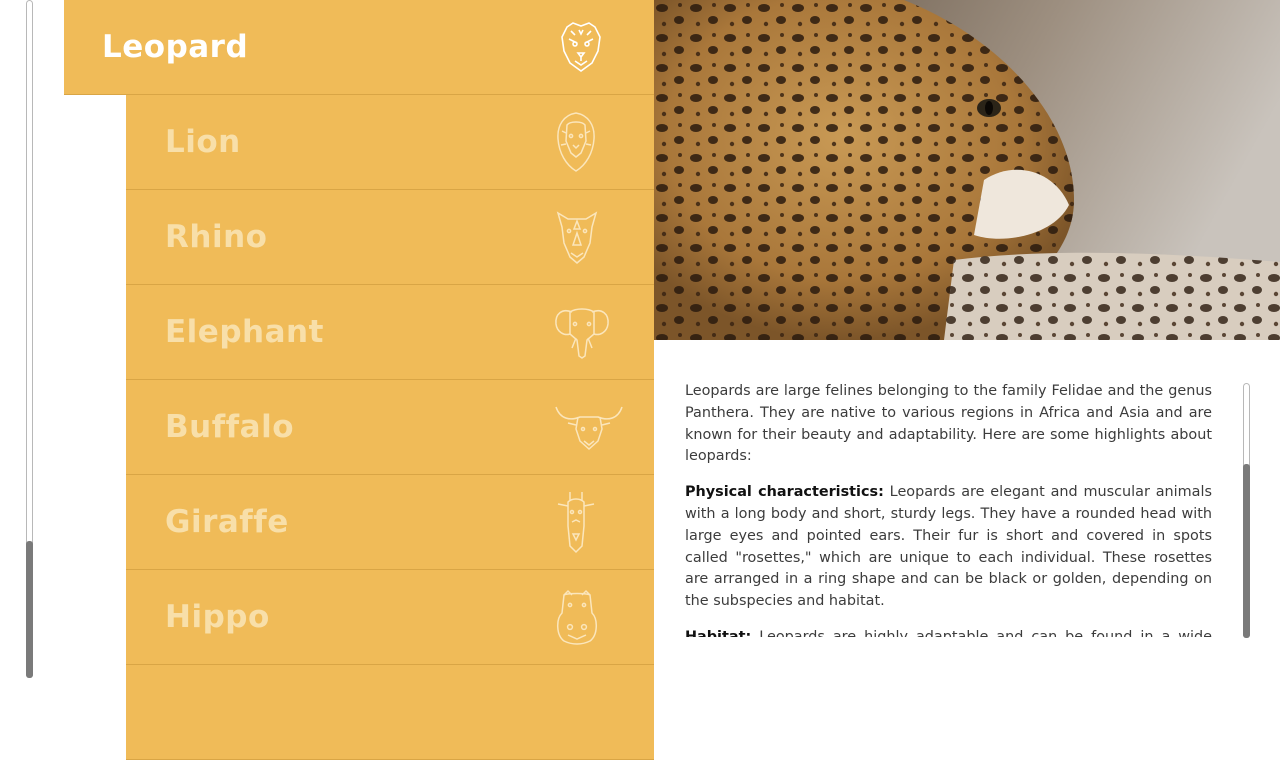  Describe the element at coordinates (390, 427) in the screenshot. I see `menu-item-buffalo: Buffalo` at that location.